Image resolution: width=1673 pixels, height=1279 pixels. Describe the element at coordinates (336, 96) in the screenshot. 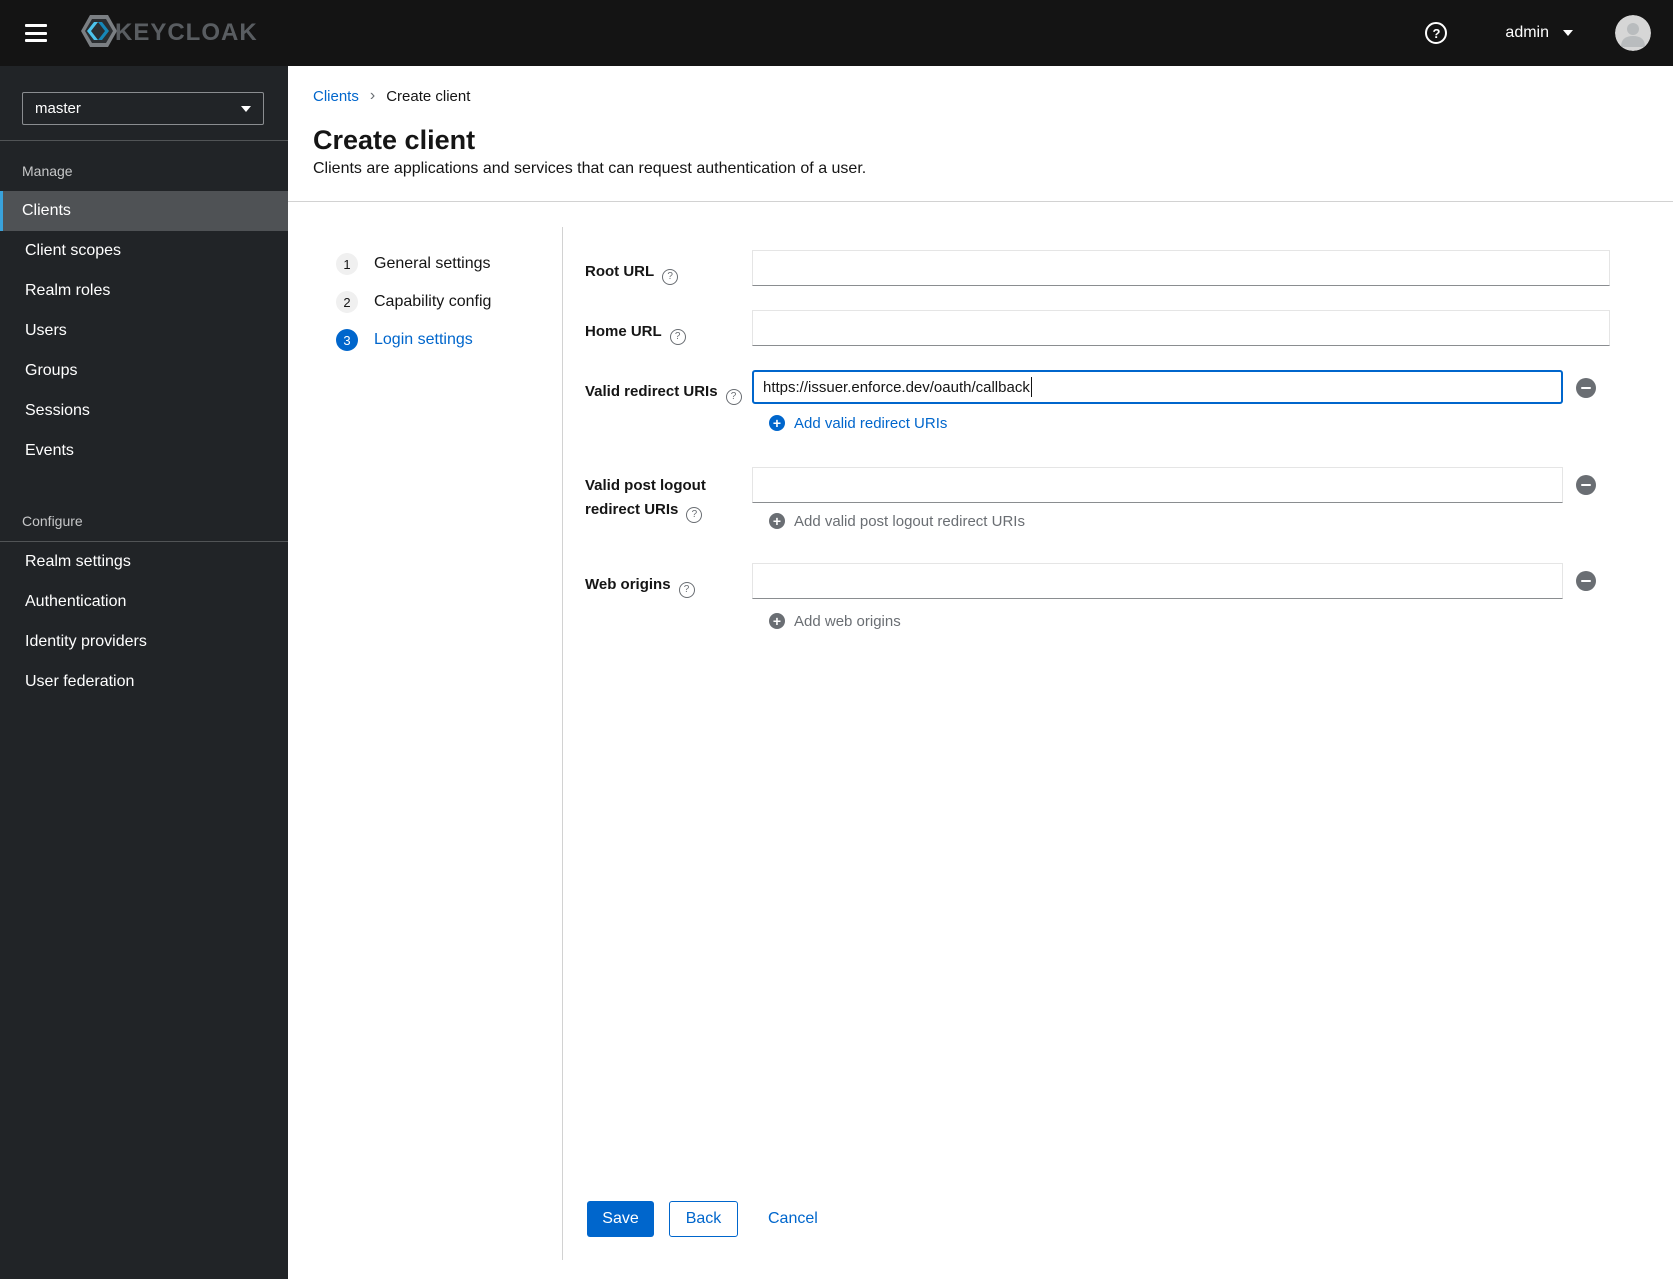

I see `breadcrumb-clients-link: Clients` at that location.